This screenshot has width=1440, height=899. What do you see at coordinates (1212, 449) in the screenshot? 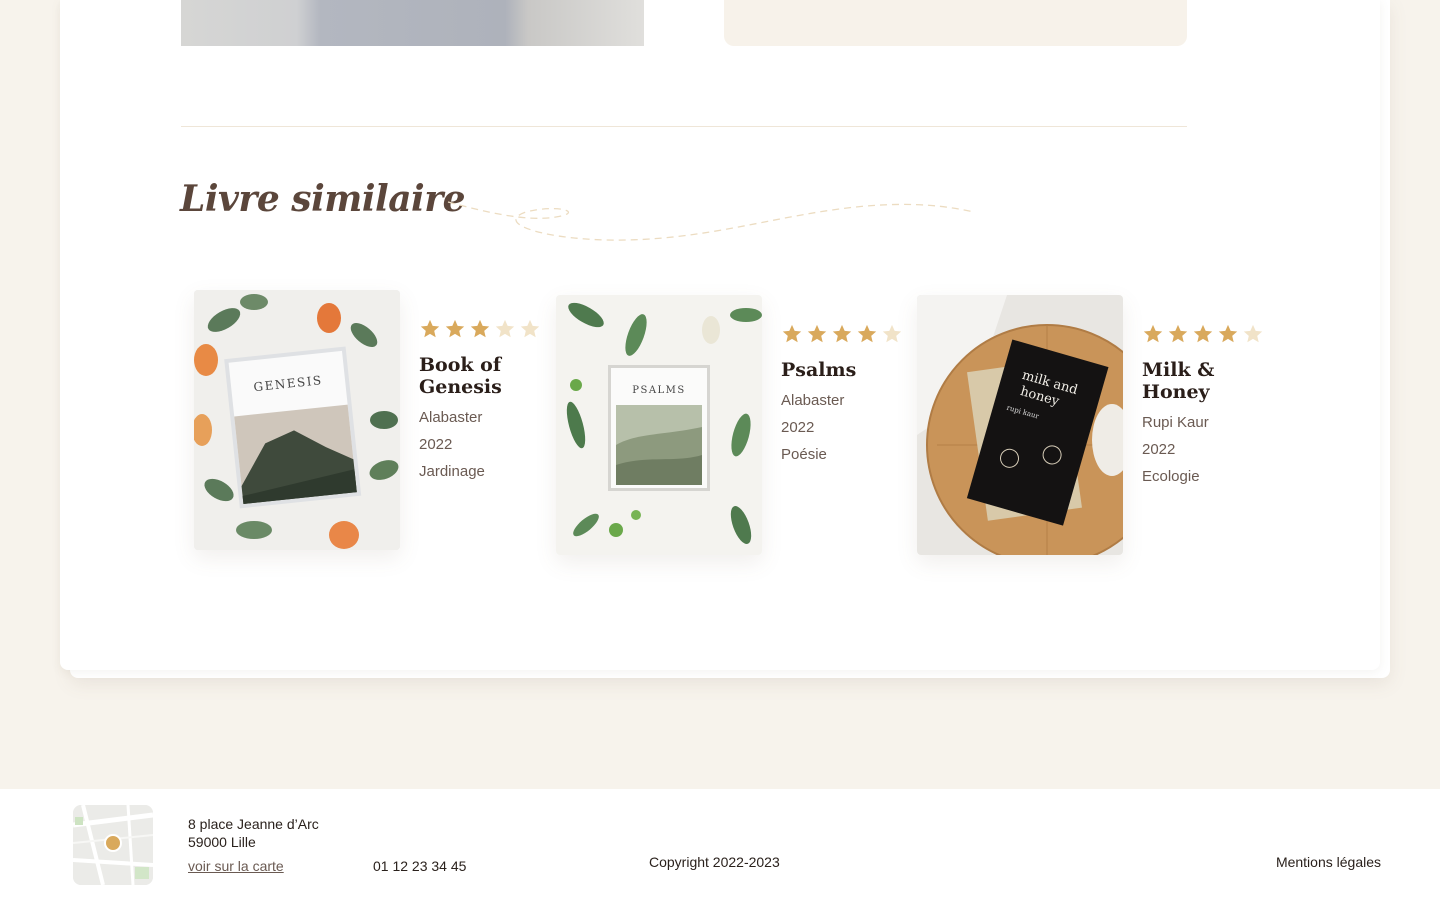
I see `book-meta: Rupi Kaur 2022 Ecologie` at bounding box center [1212, 449].